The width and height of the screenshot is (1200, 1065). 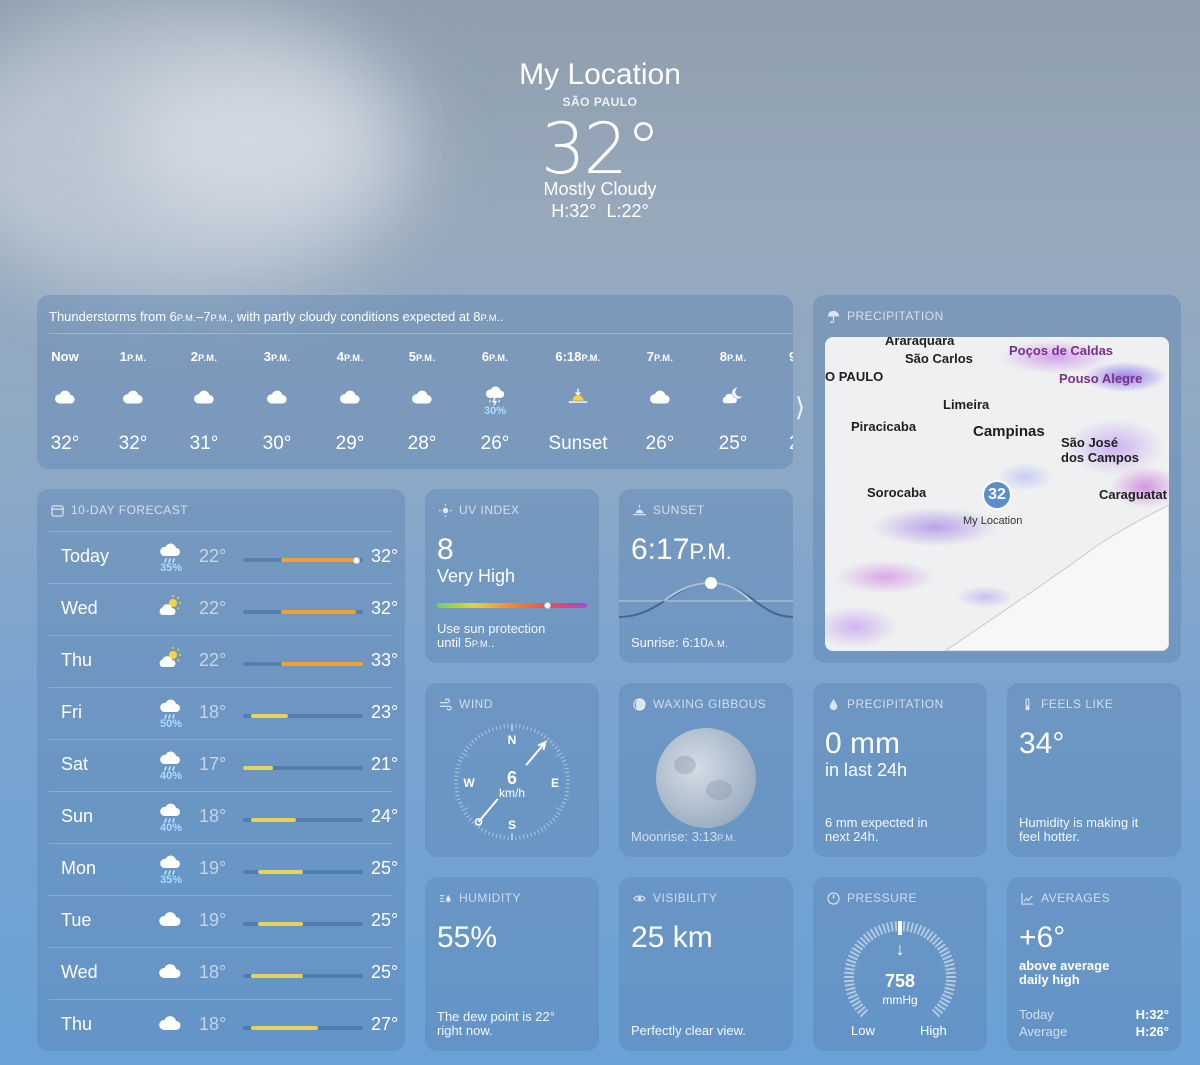 I want to click on map-place-label: São José, so click(x=1090, y=442).